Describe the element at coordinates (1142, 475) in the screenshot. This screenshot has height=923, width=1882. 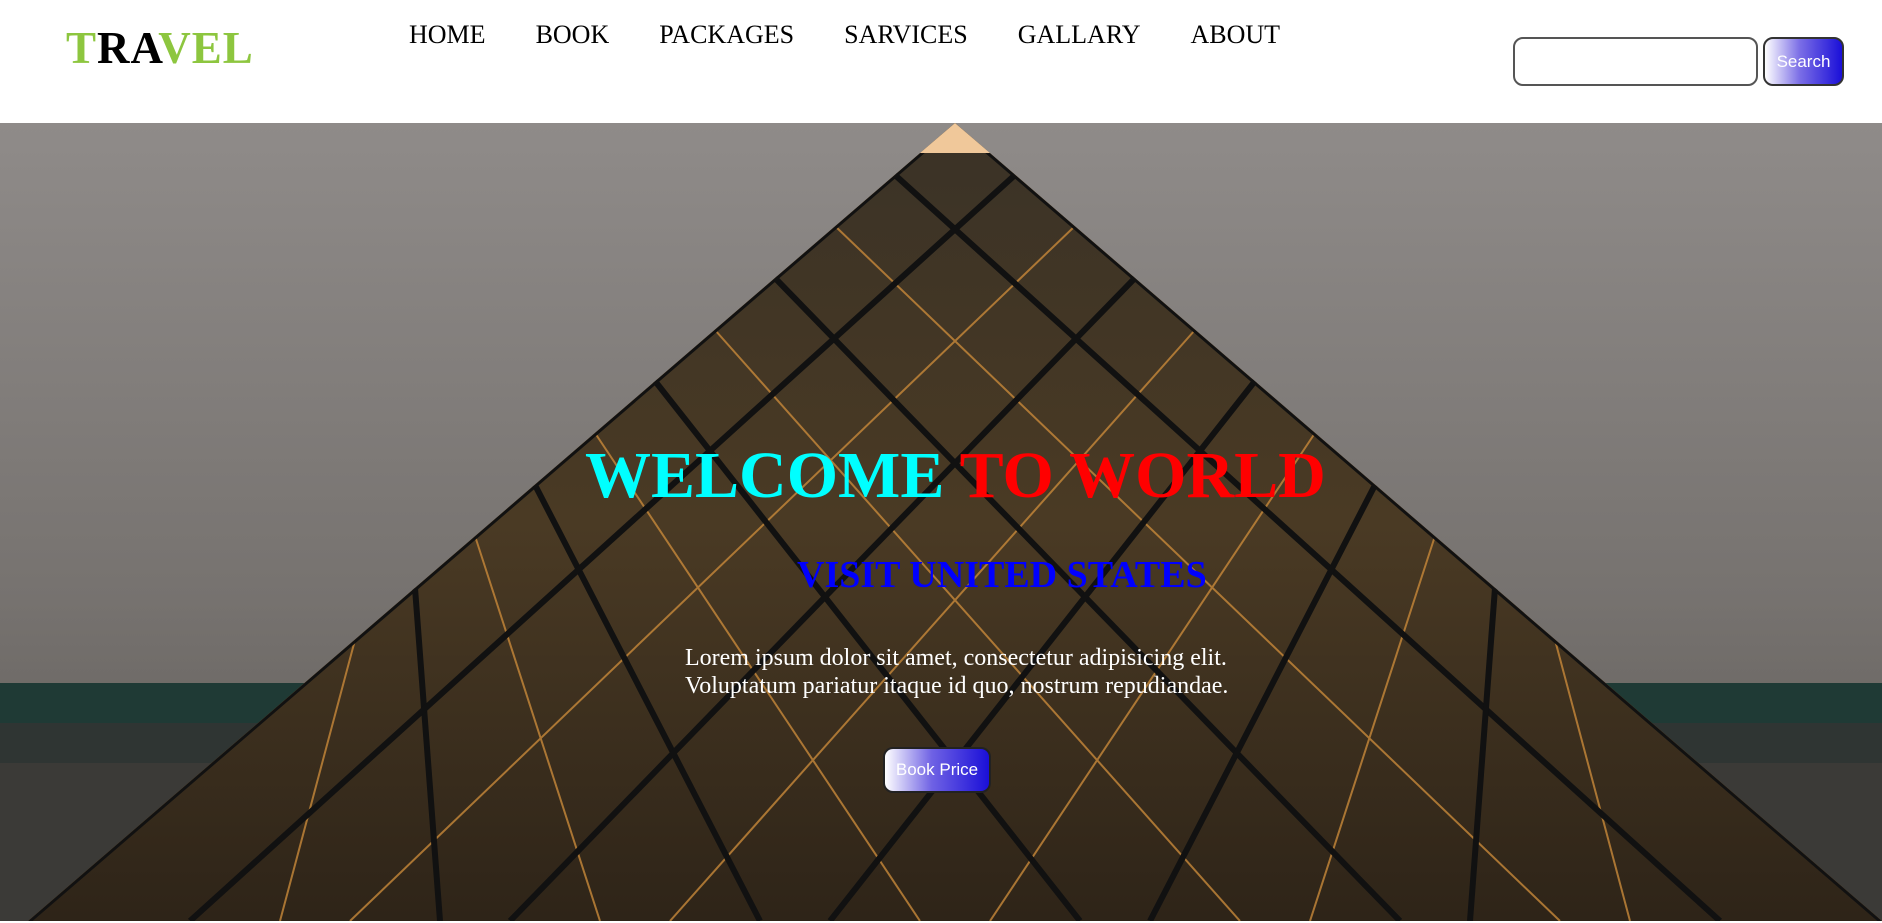
I see `hero-heading-to-world: TO WORLD` at that location.